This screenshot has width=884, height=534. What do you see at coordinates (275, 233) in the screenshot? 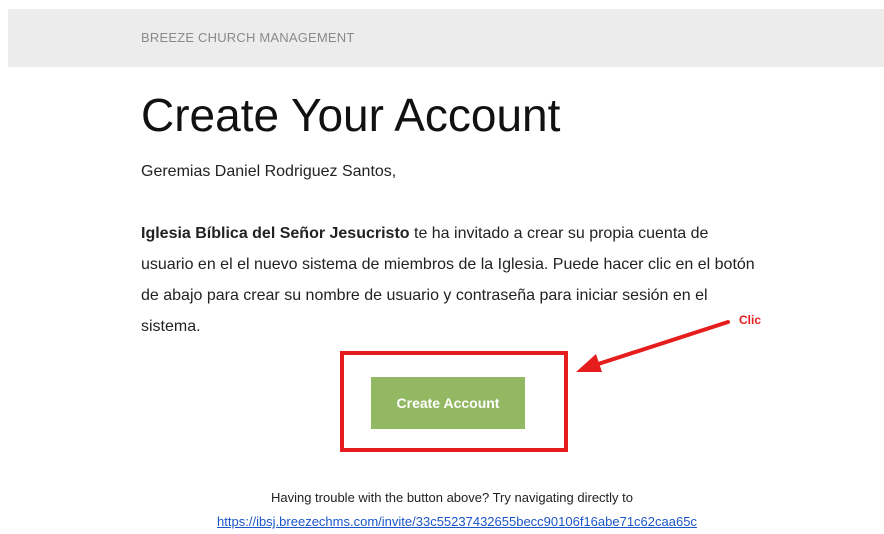
I see `church-name: Iglesia Bíblica del Señor Jesucristo` at bounding box center [275, 233].